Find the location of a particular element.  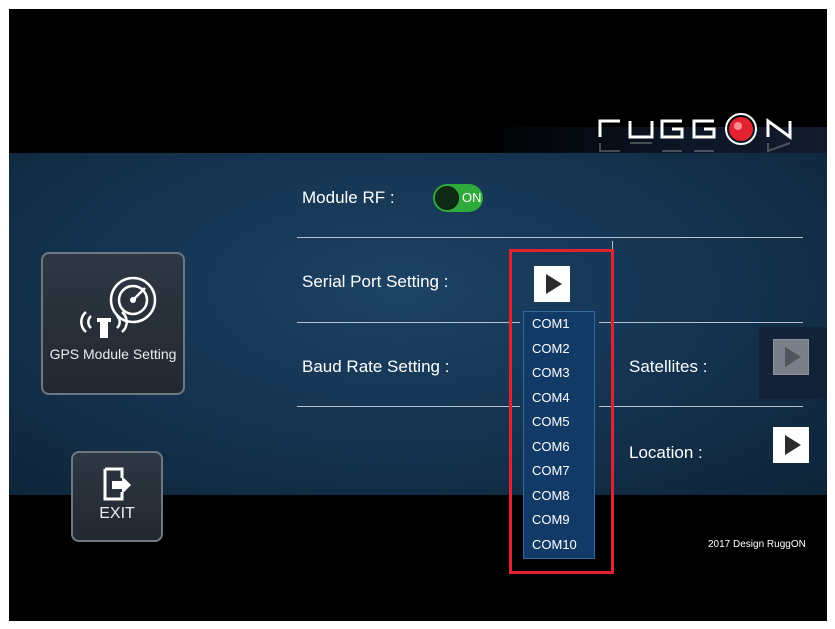

satellites-arrow-button is located at coordinates (791, 357).